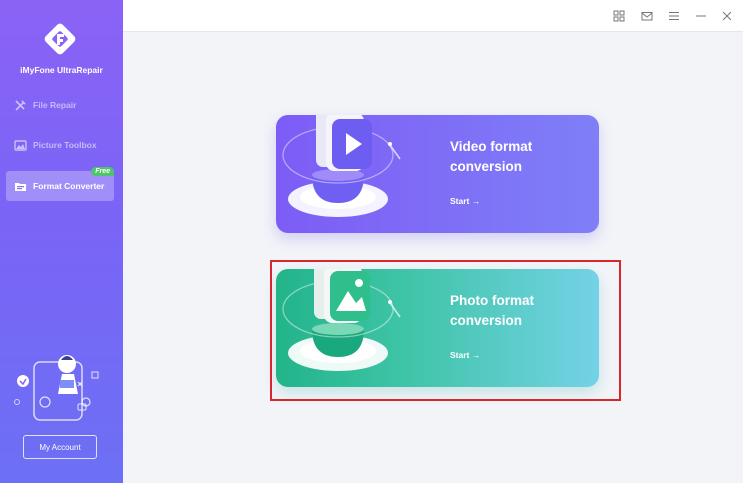  Describe the element at coordinates (433, 16) in the screenshot. I see `title-bar` at that location.